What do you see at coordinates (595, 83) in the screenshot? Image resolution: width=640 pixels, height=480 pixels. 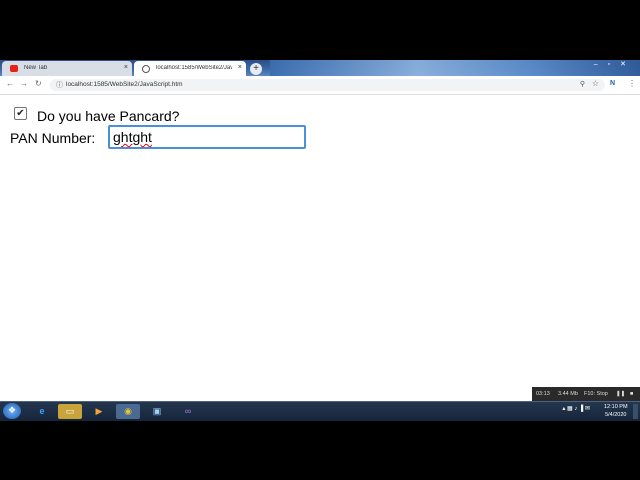 I see `bookmark-star-icon: ☆` at bounding box center [595, 83].